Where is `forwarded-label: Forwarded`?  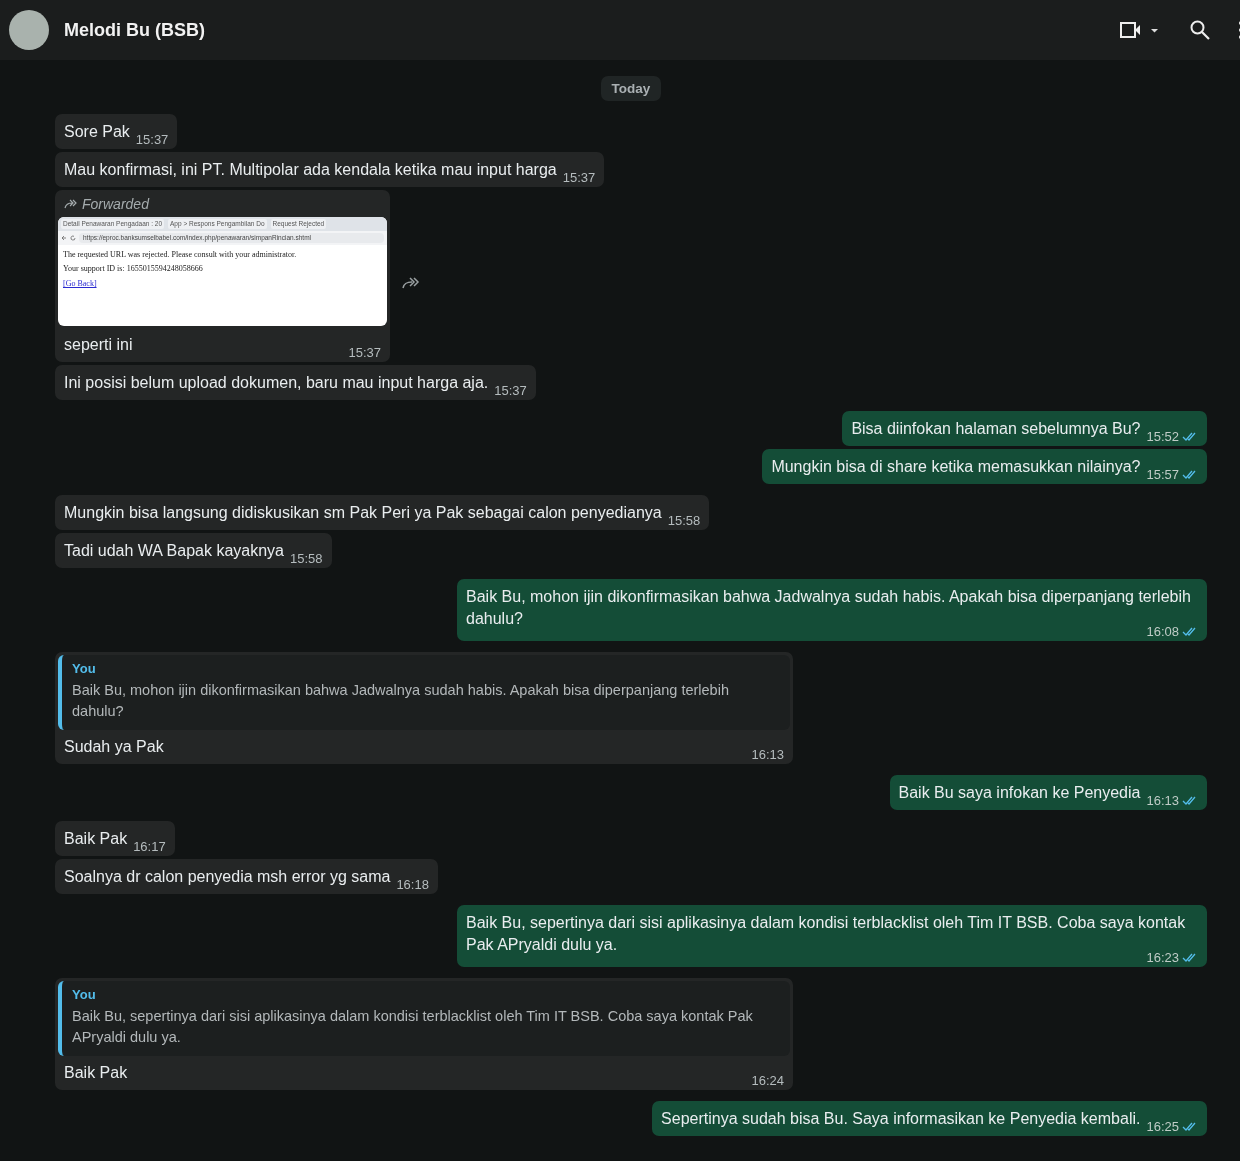 forwarded-label: Forwarded is located at coordinates (115, 204).